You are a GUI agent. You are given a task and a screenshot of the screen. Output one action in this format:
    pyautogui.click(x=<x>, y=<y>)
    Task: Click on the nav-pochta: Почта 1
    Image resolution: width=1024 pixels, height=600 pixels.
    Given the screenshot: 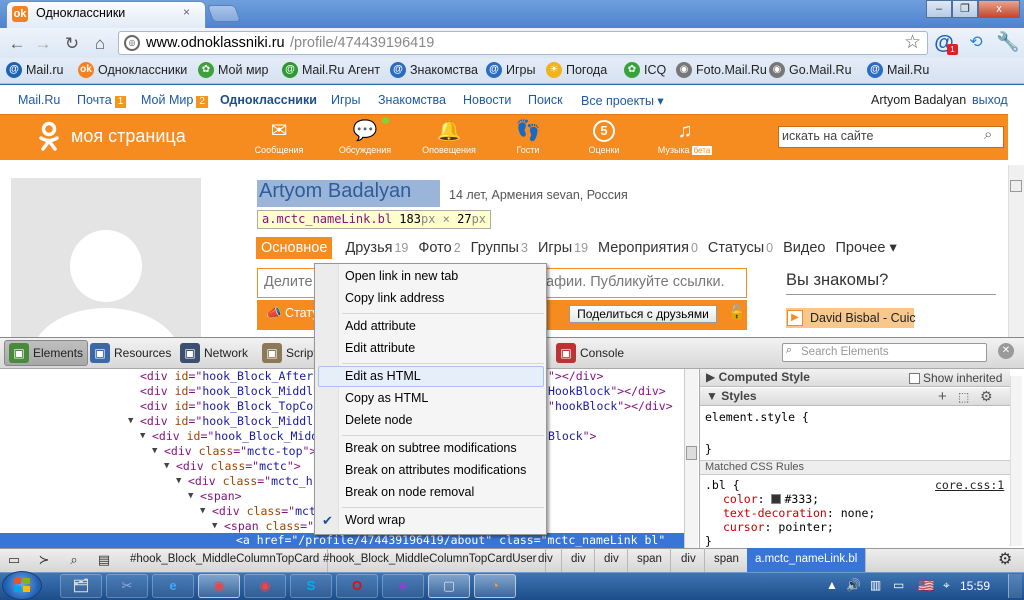 What is the action you would take?
    pyautogui.click(x=102, y=100)
    